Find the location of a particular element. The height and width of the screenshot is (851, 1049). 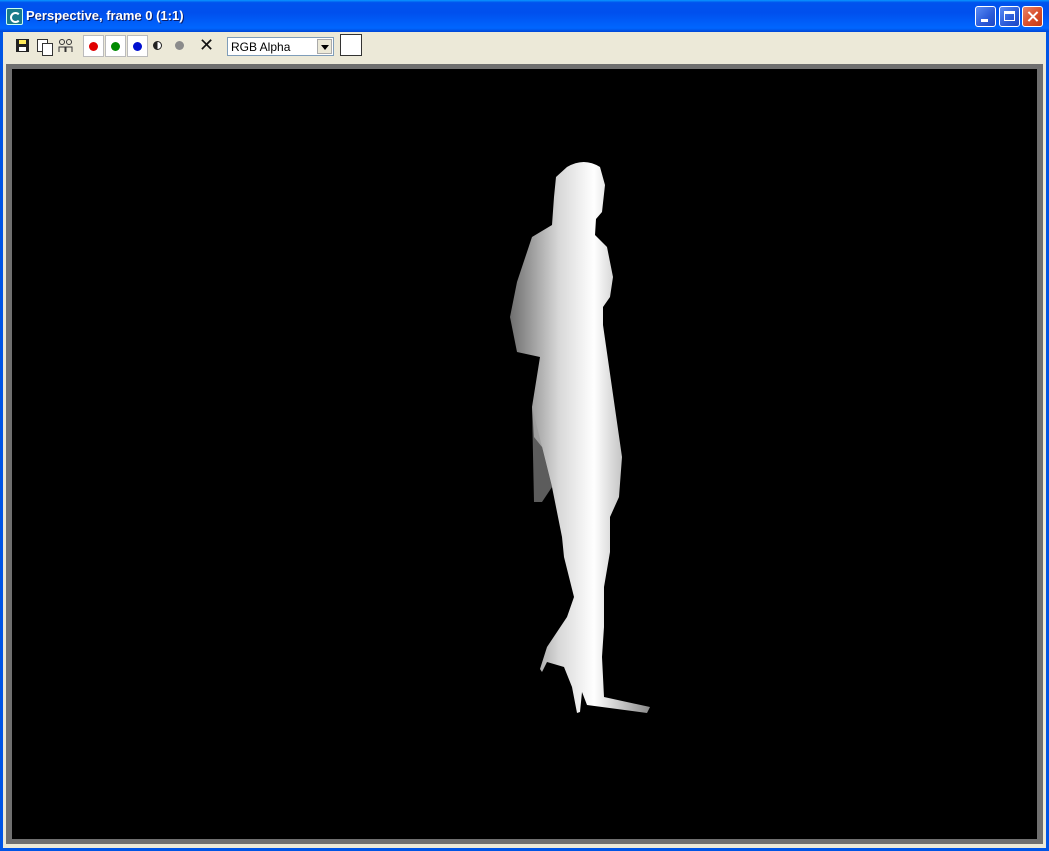

color-swatch is located at coordinates (351, 45).